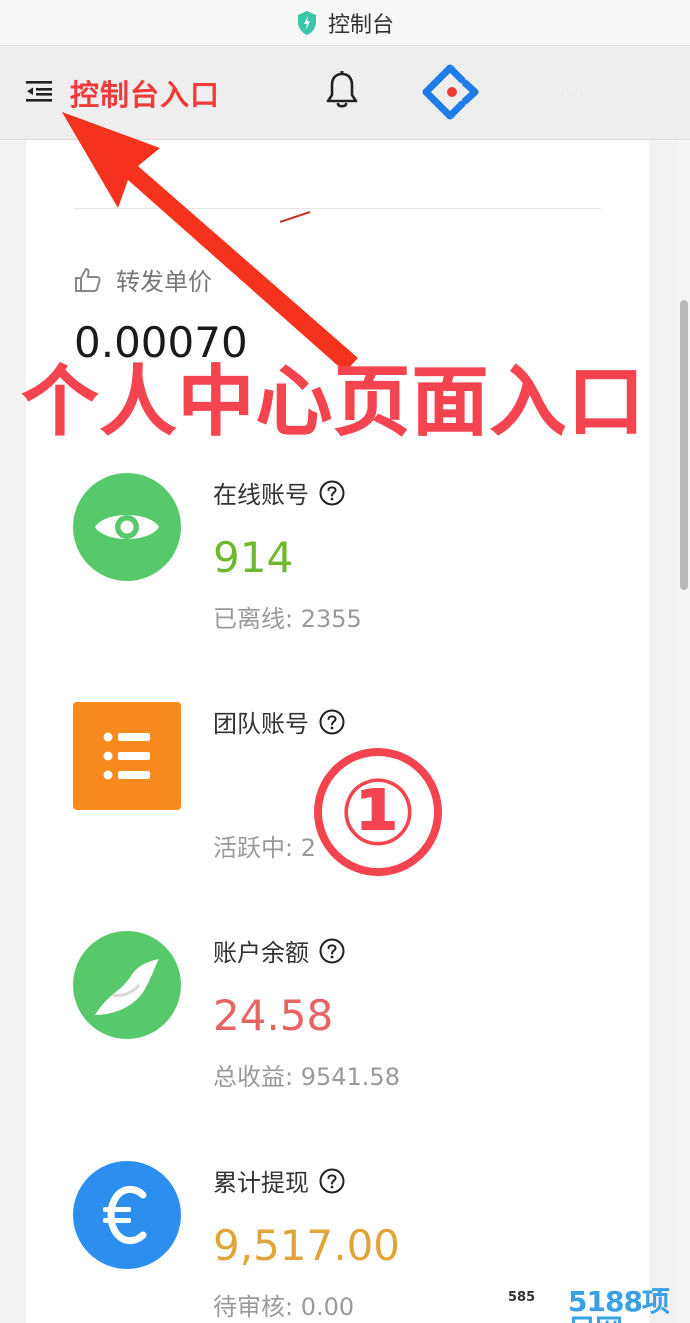 The image size is (690, 1323). I want to click on annotation-step-marker: ①, so click(378, 812).